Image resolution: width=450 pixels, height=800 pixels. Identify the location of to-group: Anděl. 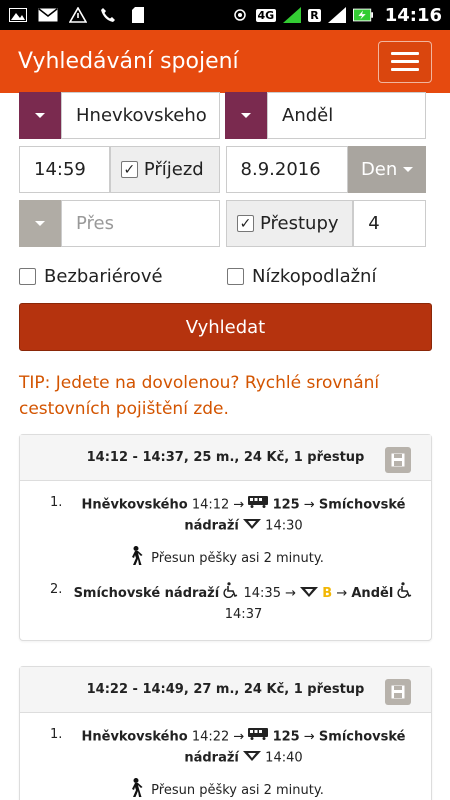
(325, 115).